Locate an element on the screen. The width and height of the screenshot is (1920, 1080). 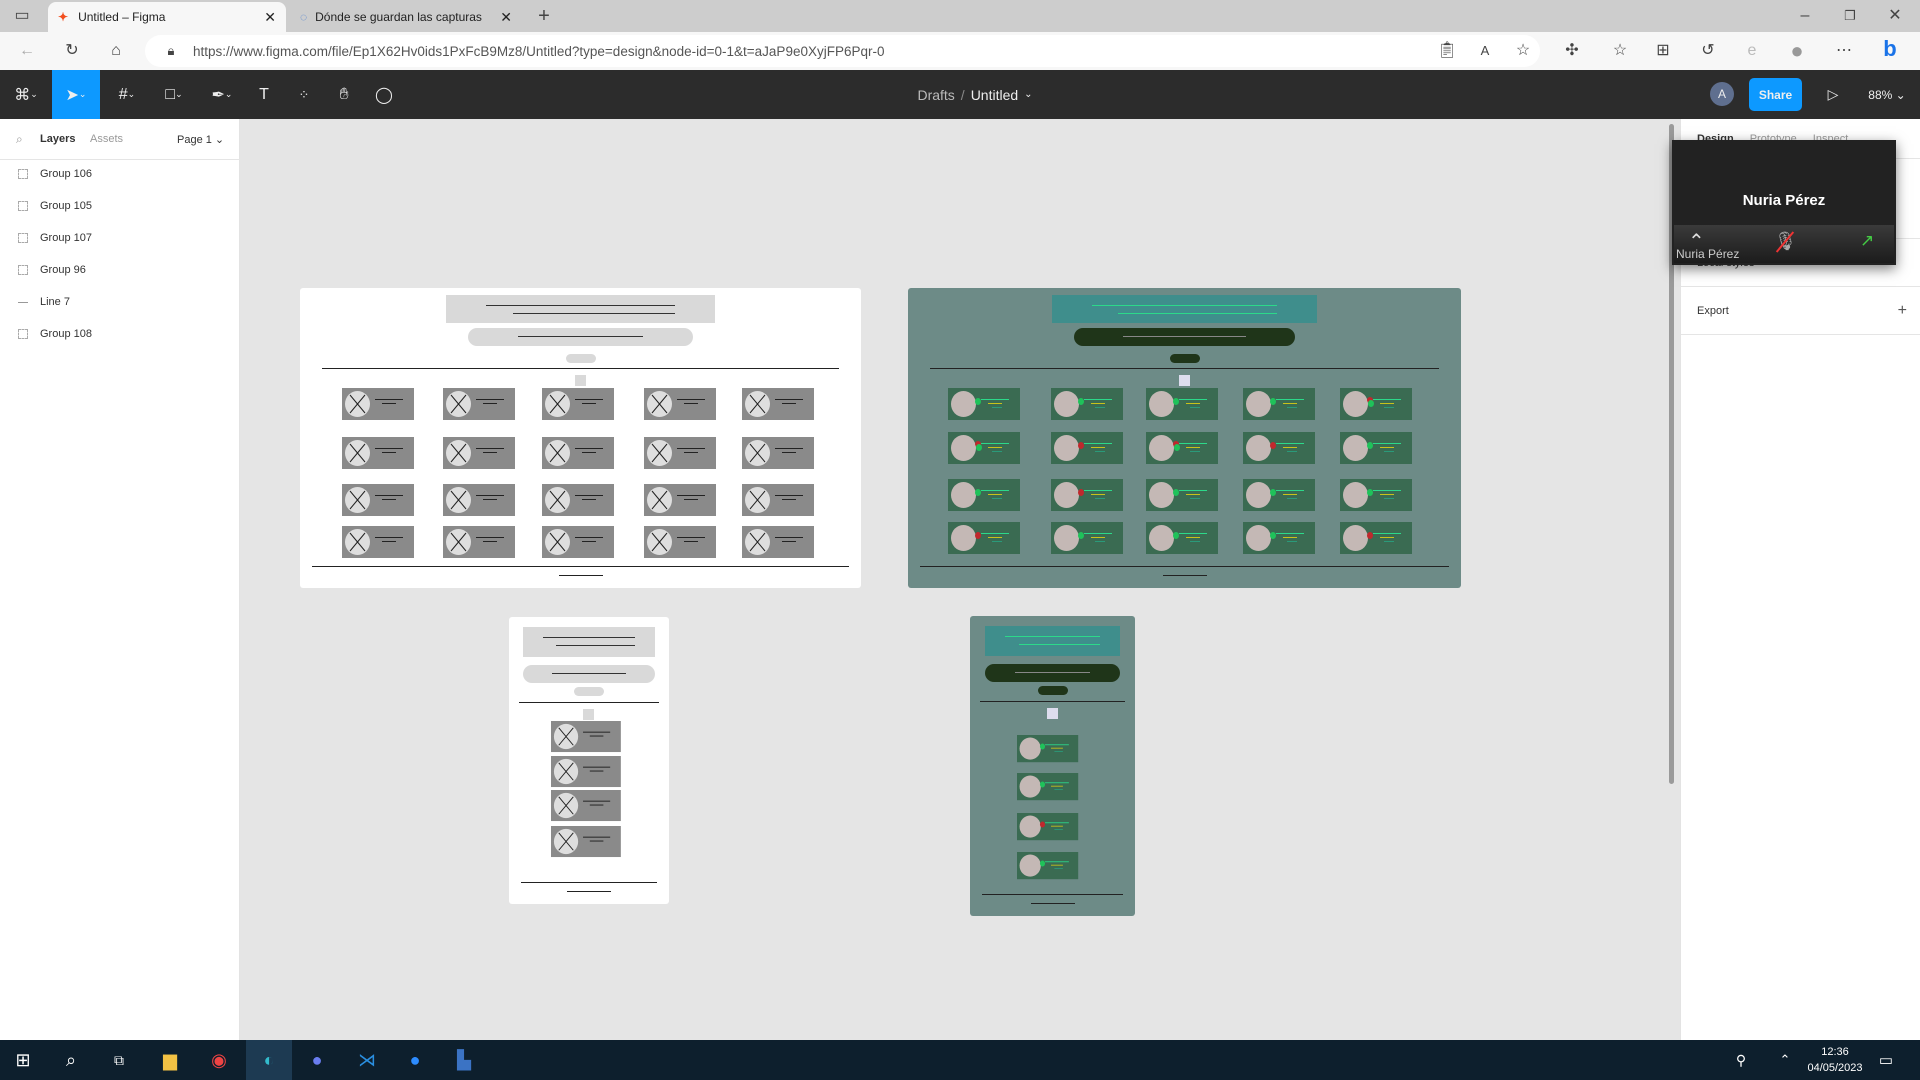
avatar: A is located at coordinates (1722, 94).